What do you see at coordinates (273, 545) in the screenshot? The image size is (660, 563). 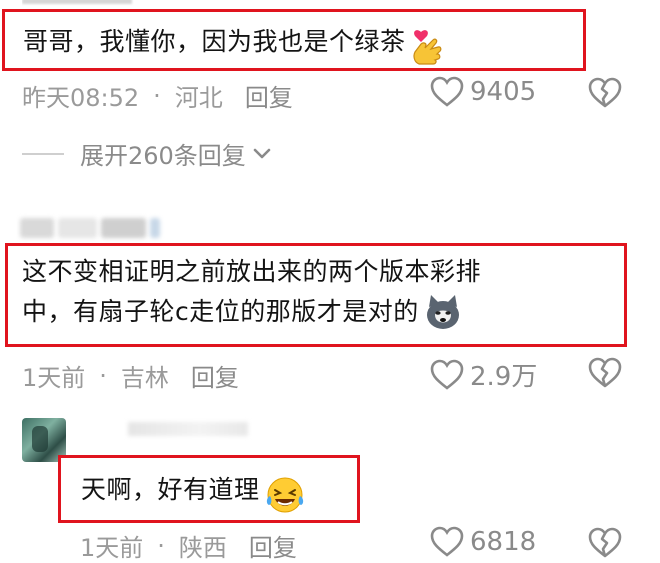 I see `comment-3-reply-button: 回复` at bounding box center [273, 545].